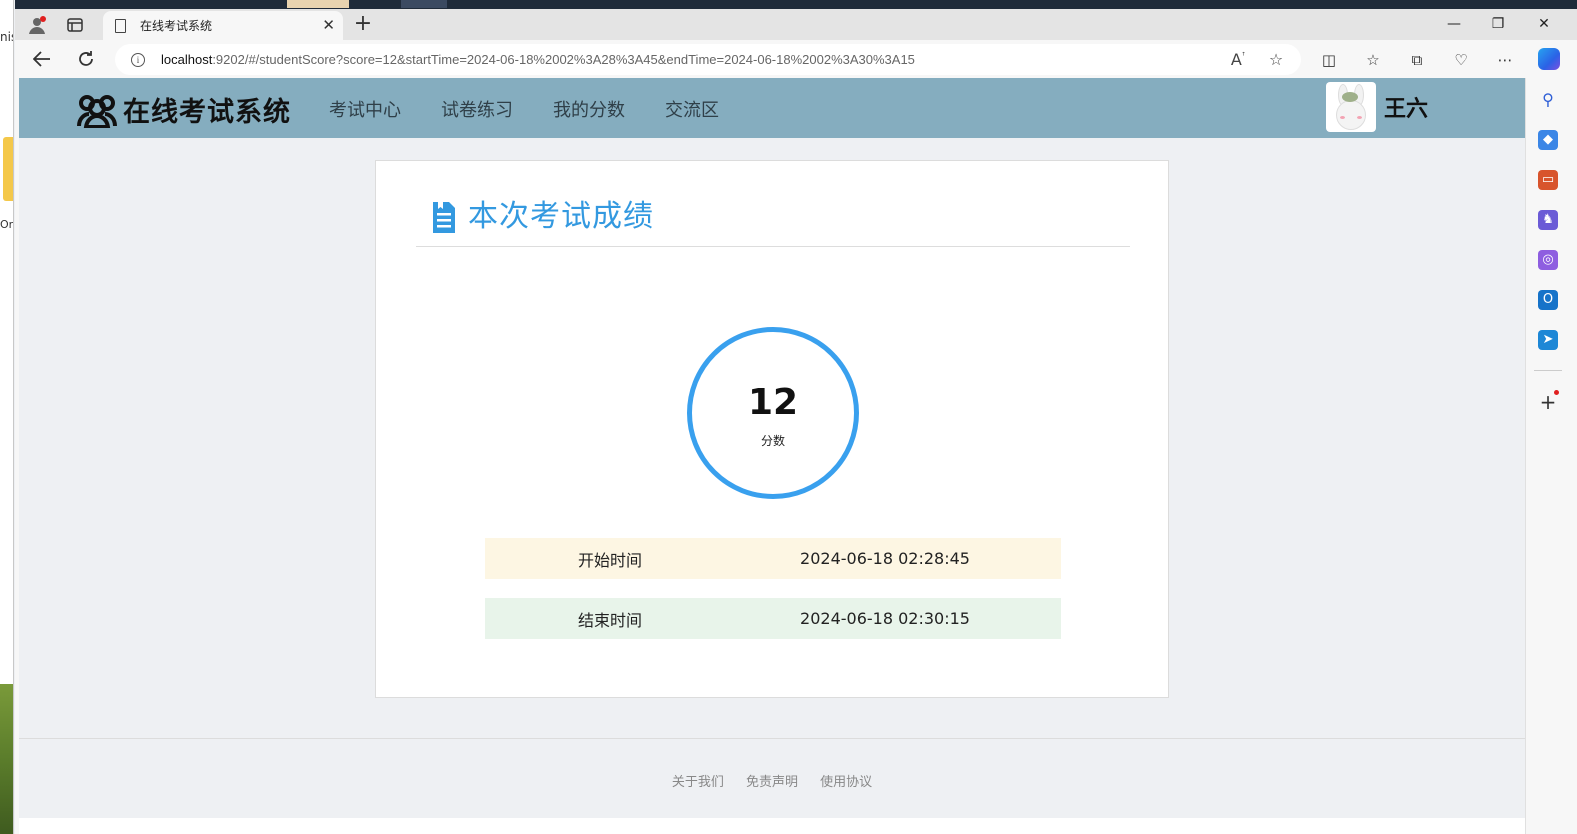 The width and height of the screenshot is (1577, 834). What do you see at coordinates (6, 37) in the screenshot?
I see `desktop-text: nis` at bounding box center [6, 37].